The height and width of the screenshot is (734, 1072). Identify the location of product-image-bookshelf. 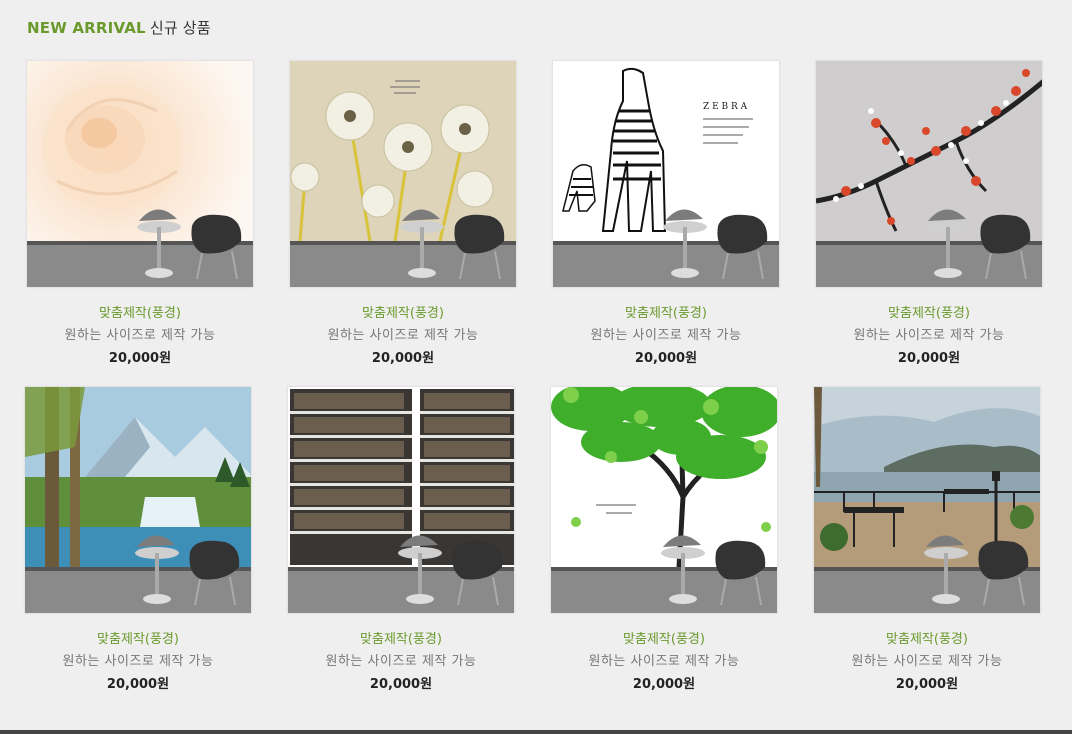
(401, 500).